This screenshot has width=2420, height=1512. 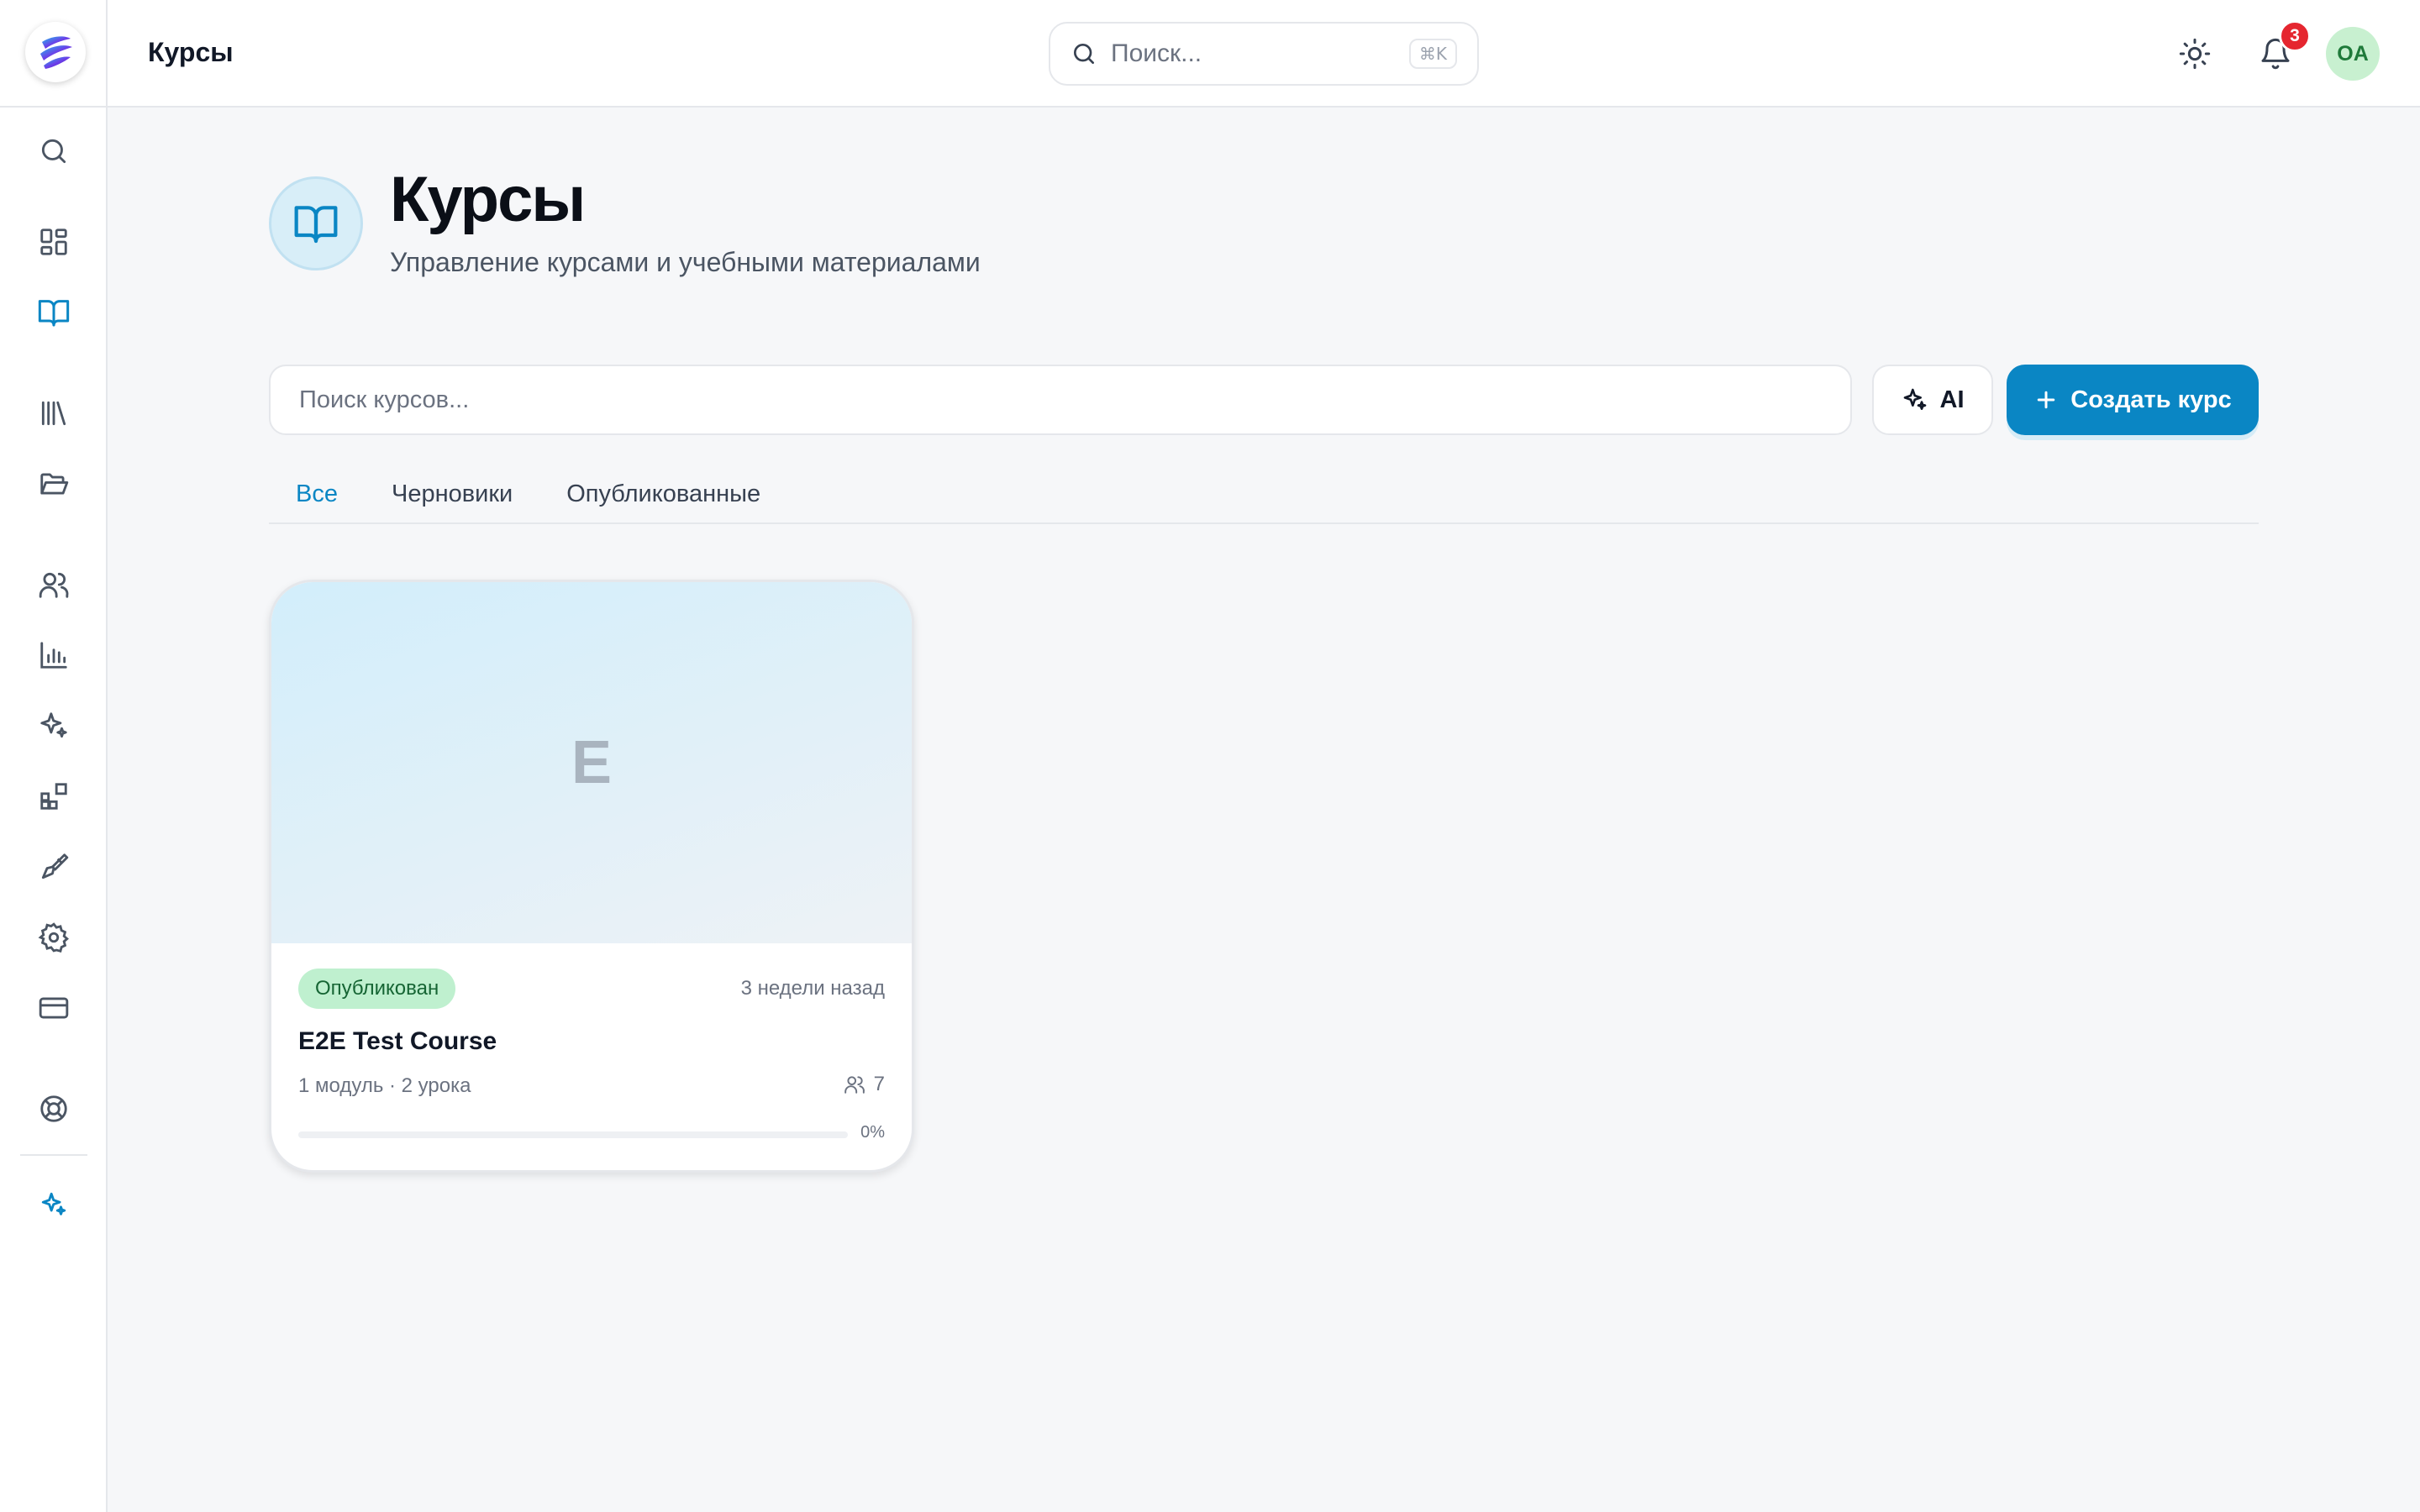 I want to click on gear-icon, so click(x=54, y=937).